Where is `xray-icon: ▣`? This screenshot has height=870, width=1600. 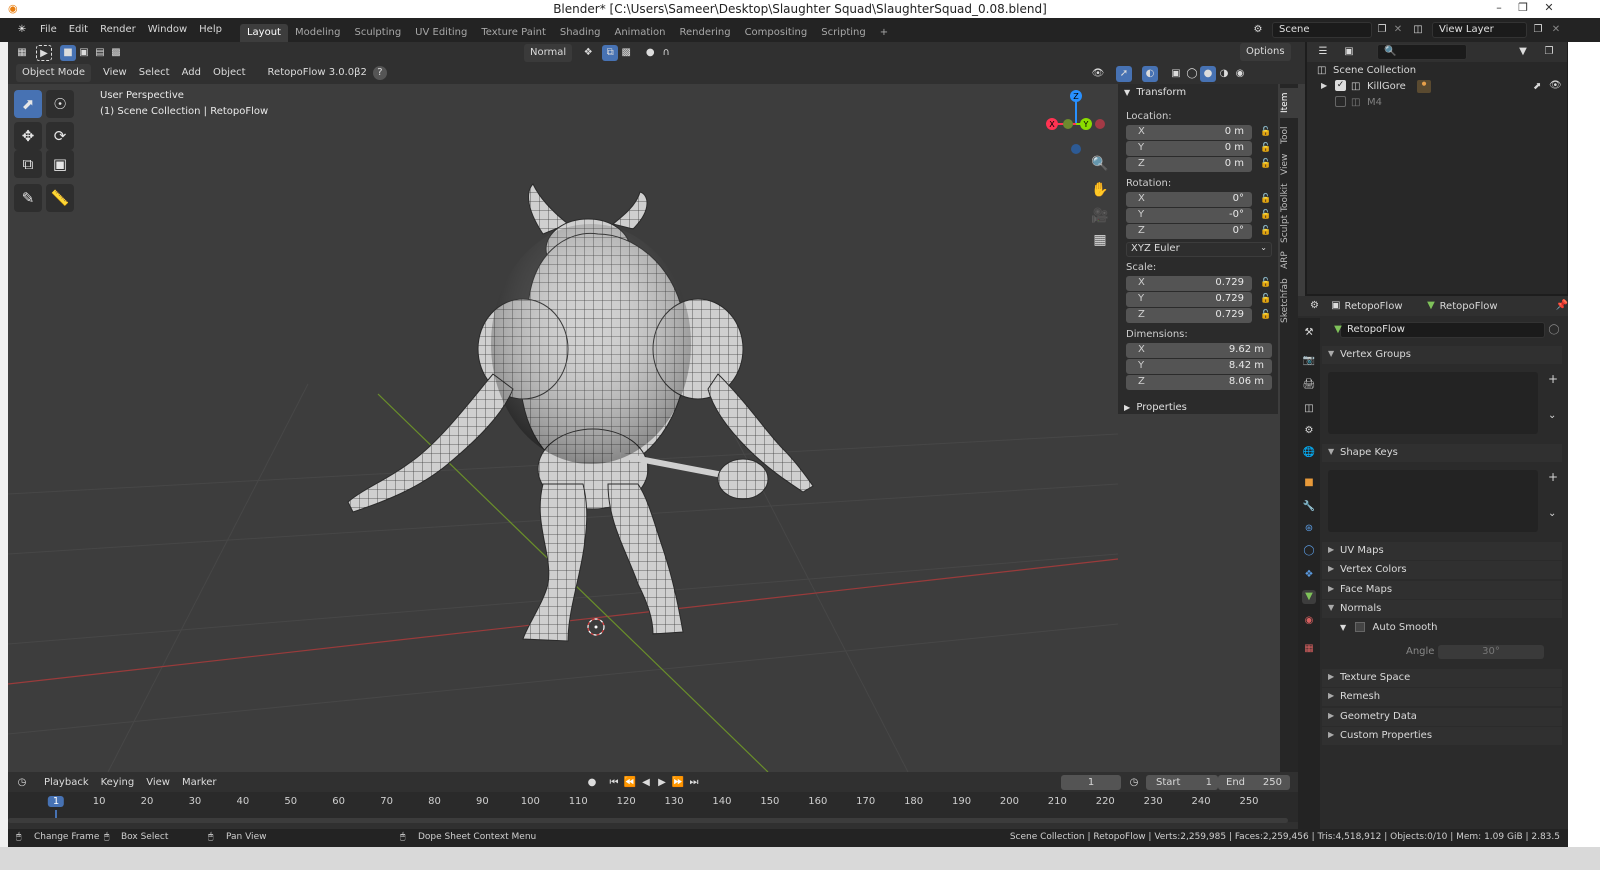
xray-icon: ▣ is located at coordinates (1176, 74).